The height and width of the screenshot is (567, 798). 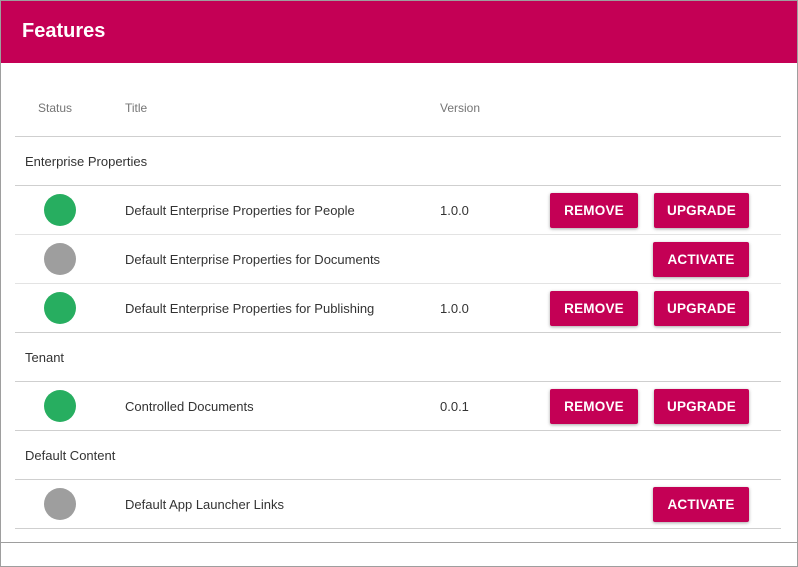 What do you see at coordinates (398, 100) in the screenshot?
I see `table-header: Status Title Version` at bounding box center [398, 100].